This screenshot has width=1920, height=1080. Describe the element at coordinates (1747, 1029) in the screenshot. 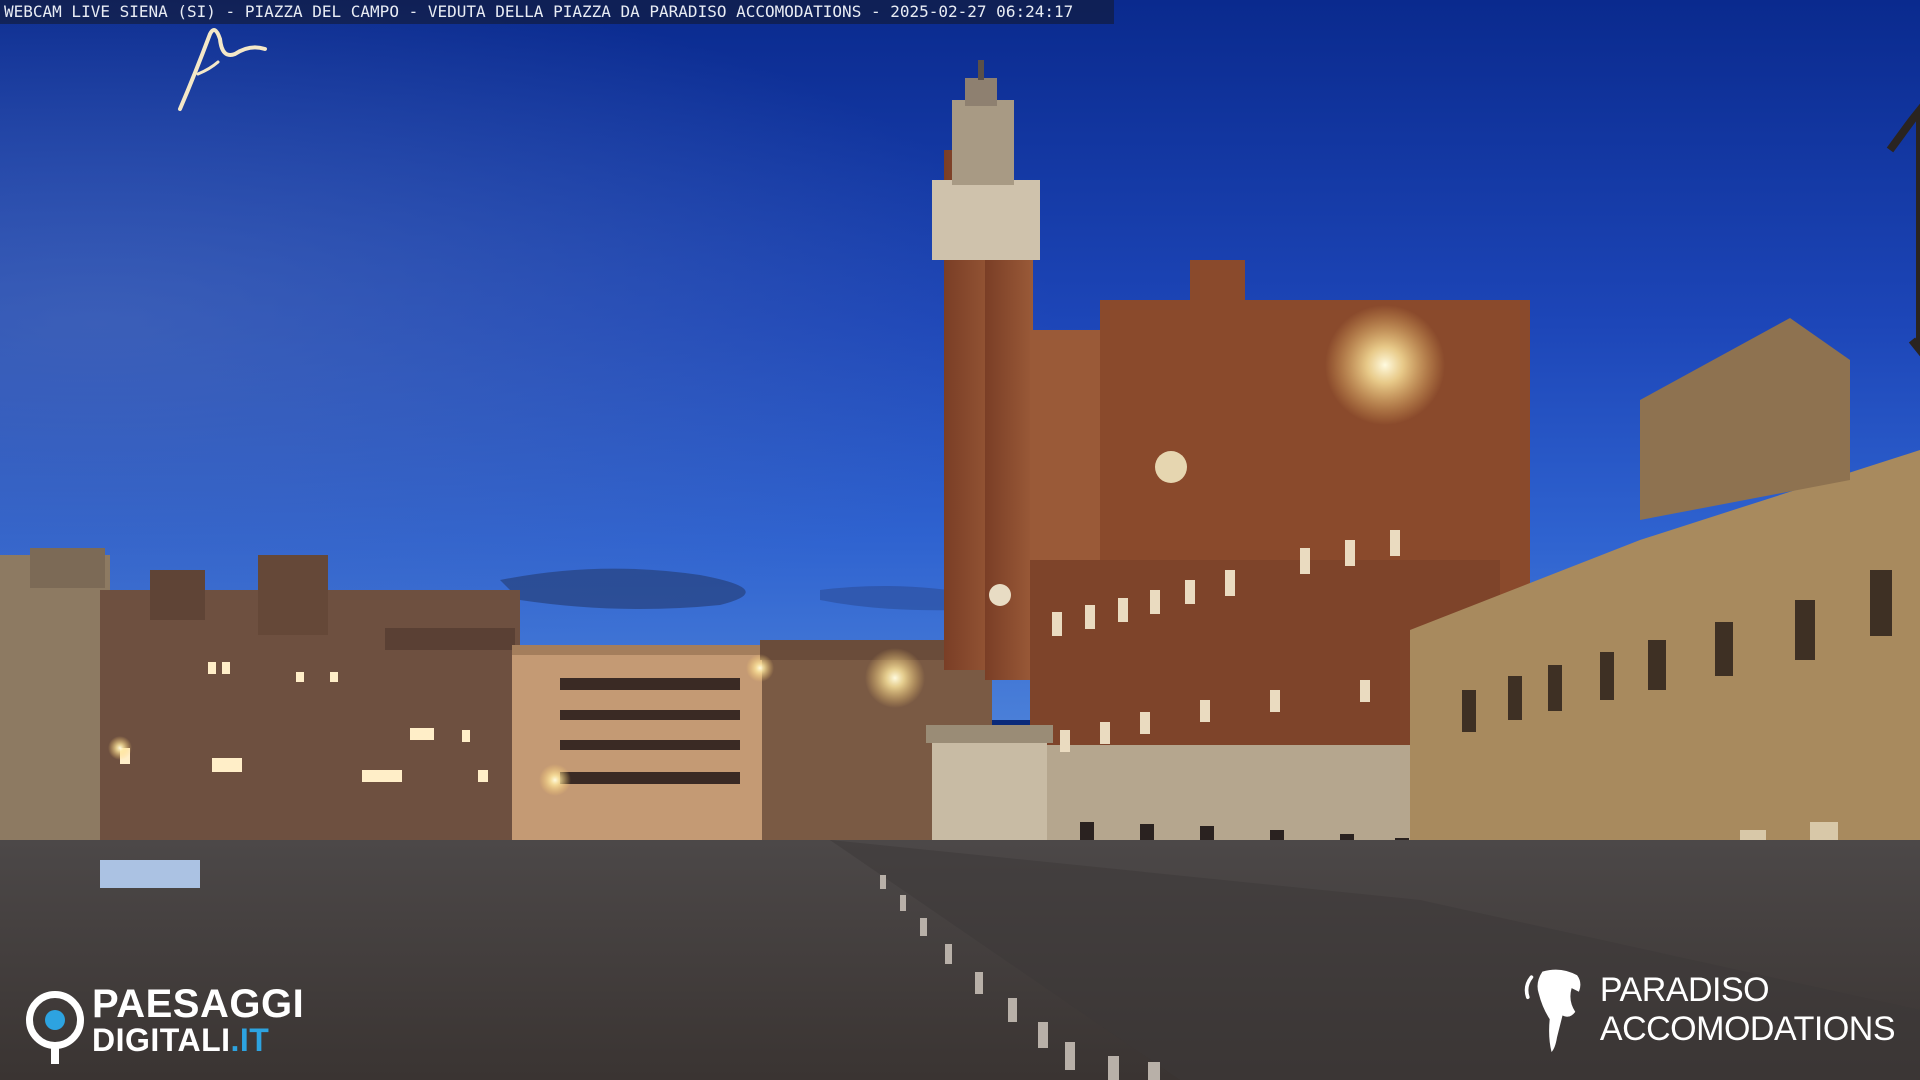

I see `logo-right-line2: ACCOMODATIONS` at that location.